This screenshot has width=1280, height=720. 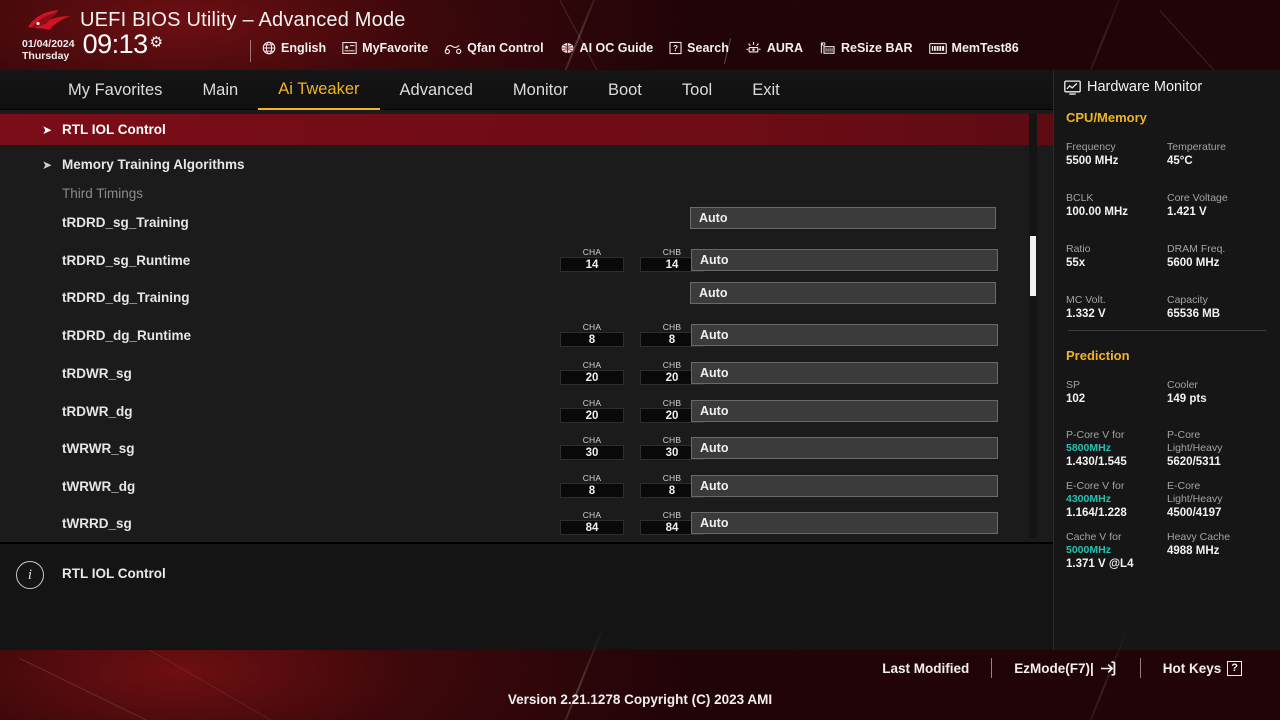 I want to click on header-divider, so click(x=250, y=51).